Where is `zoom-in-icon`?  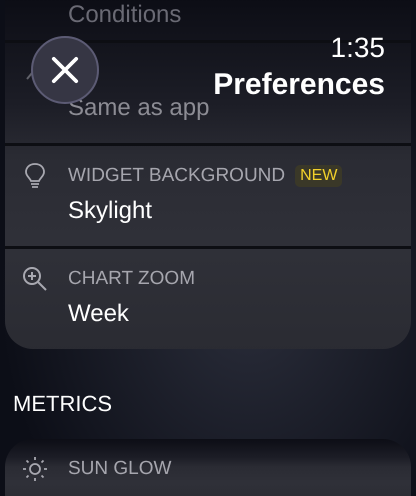 zoom-in-icon is located at coordinates (35, 279).